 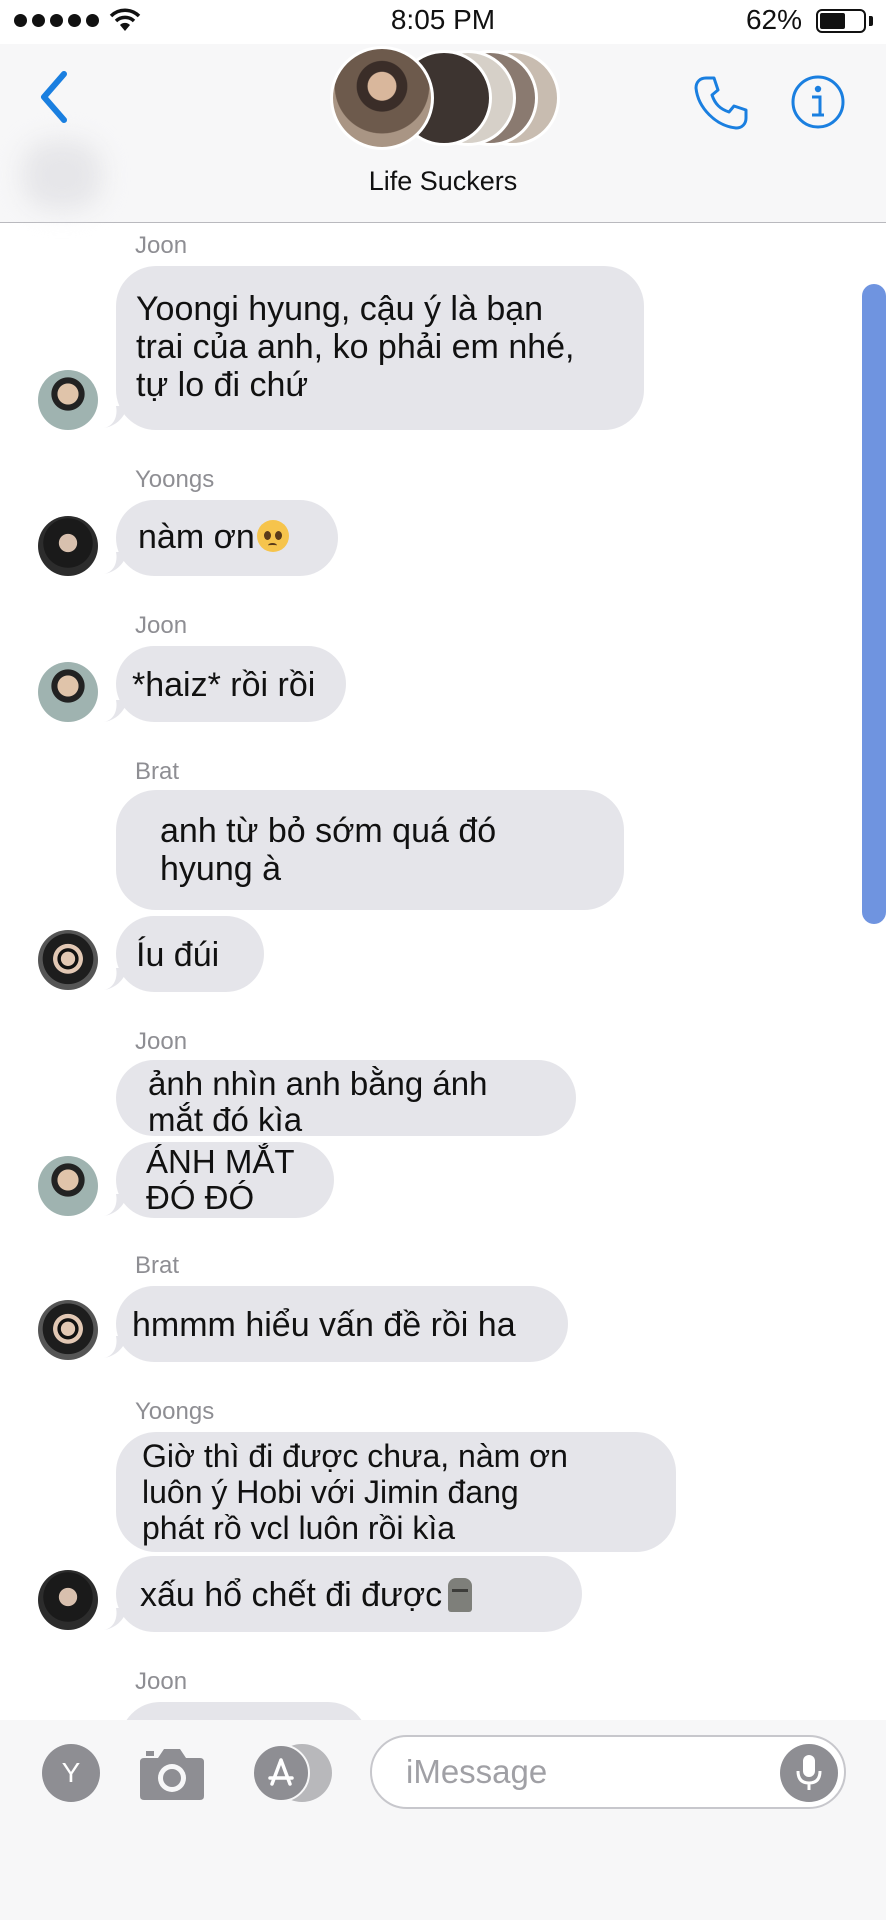 I want to click on moai-emoji, so click(x=460, y=1595).